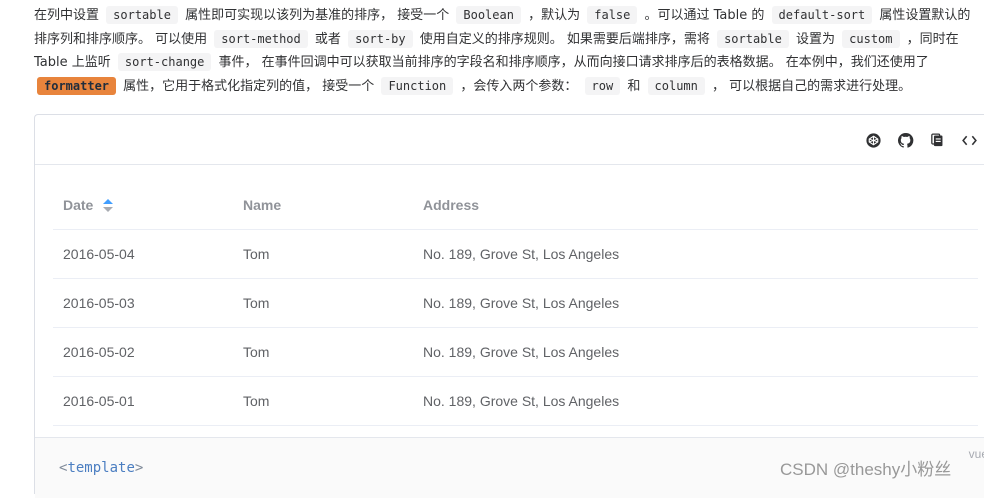 This screenshot has width=984, height=498. Describe the element at coordinates (812, 86) in the screenshot. I see `text: ， 可以根据自己的需求进行处理。` at that location.